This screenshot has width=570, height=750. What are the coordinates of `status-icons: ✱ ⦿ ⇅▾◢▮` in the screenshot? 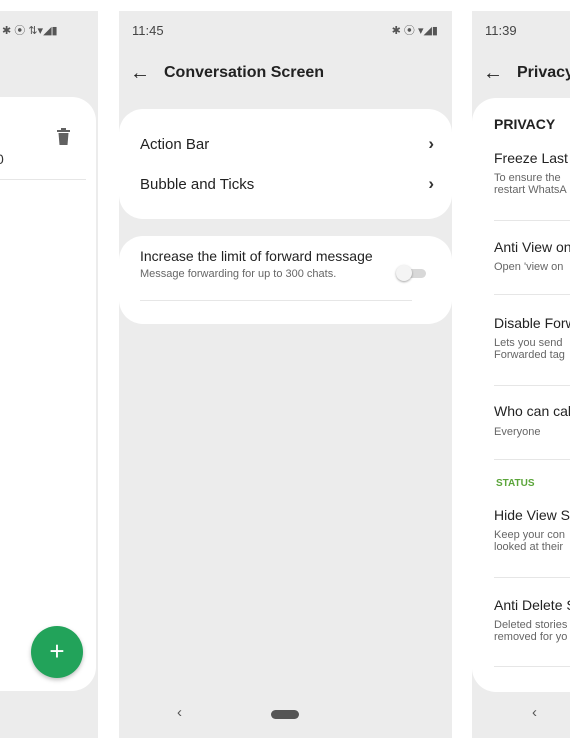 It's located at (30, 31).